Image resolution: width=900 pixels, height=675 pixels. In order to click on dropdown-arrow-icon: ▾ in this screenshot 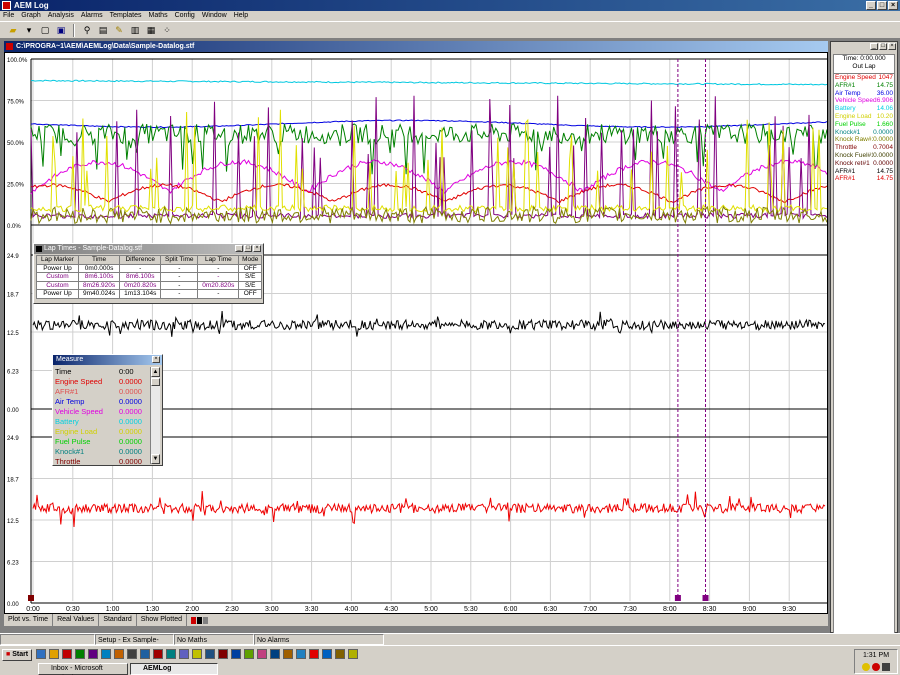, I will do `click(29, 30)`.